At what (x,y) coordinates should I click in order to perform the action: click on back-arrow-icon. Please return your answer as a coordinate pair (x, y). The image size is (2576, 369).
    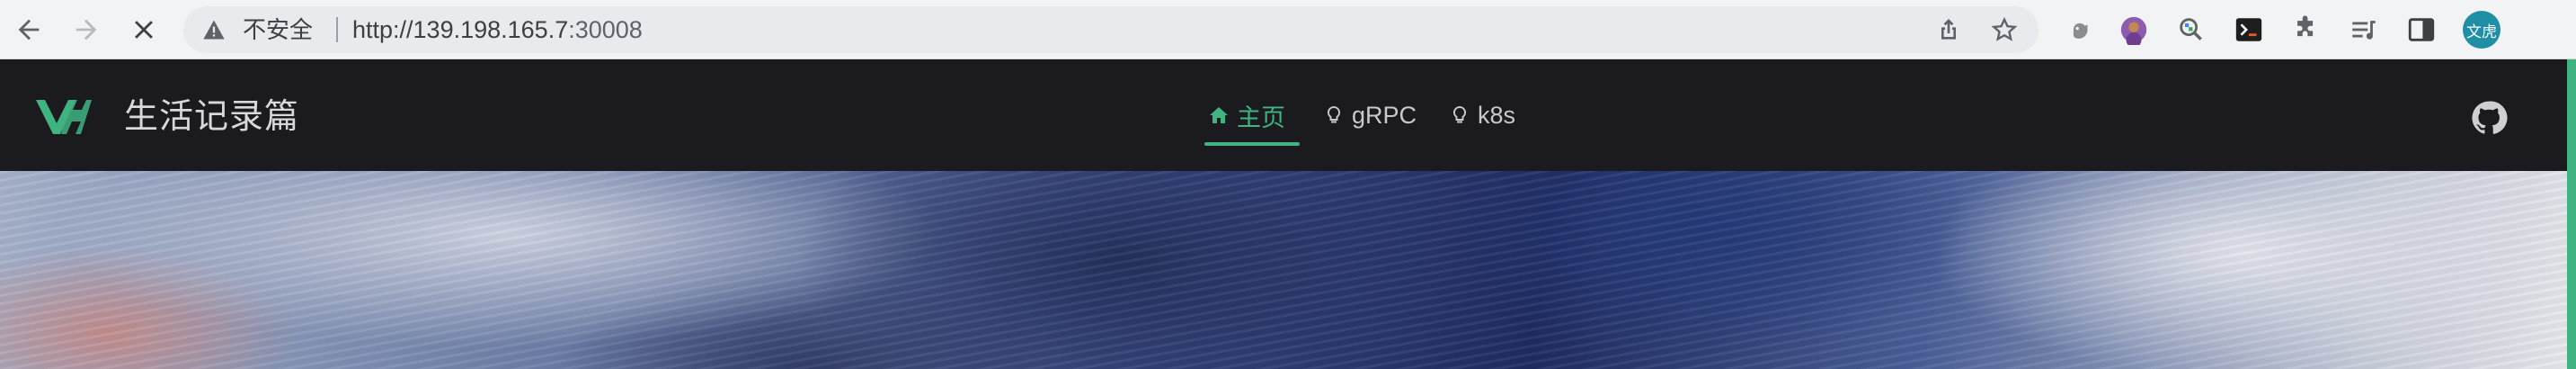
    Looking at the image, I should click on (29, 29).